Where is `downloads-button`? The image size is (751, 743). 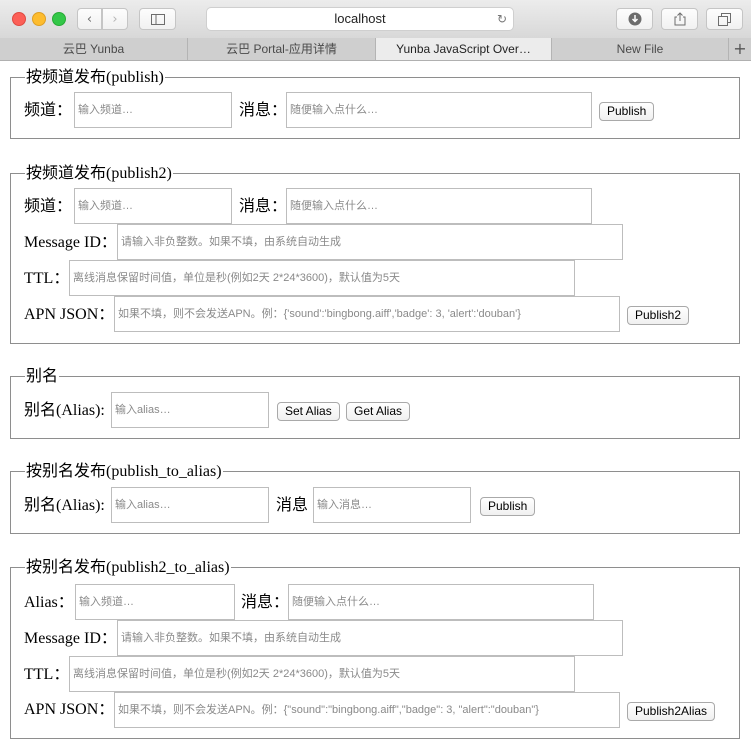
downloads-button is located at coordinates (634, 19).